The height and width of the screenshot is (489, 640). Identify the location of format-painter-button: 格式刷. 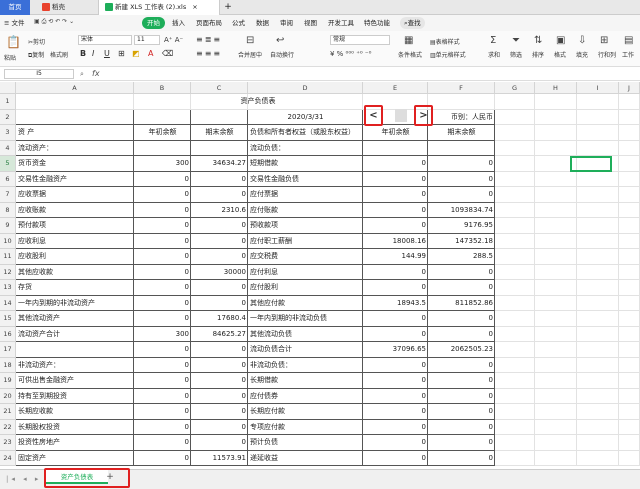
(59, 54).